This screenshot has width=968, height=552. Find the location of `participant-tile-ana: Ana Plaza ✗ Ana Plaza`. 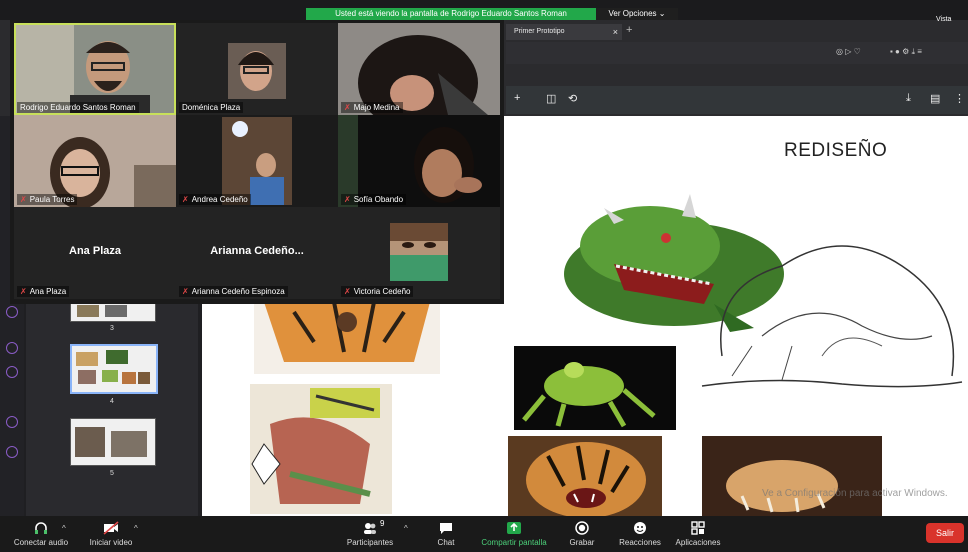

participant-tile-ana: Ana Plaza ✗ Ana Plaza is located at coordinates (95, 253).